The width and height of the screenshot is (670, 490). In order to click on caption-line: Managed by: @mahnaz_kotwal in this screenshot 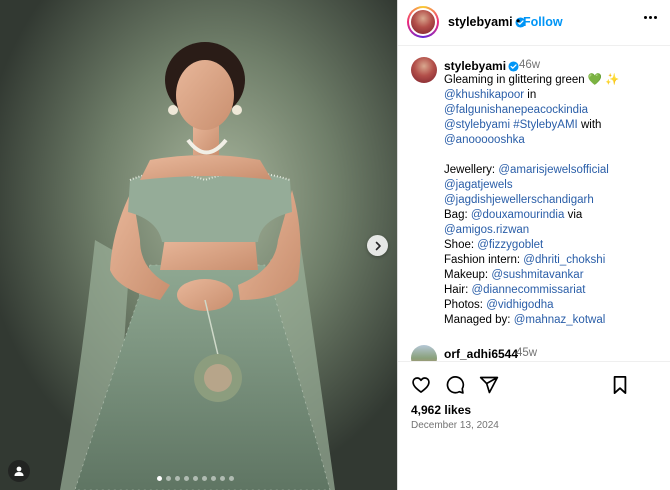, I will do `click(554, 320)`.